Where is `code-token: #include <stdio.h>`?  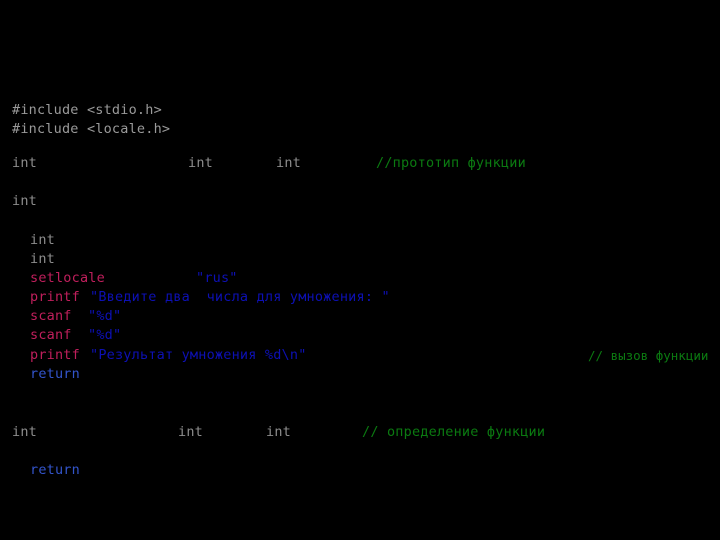
code-token: #include <stdio.h> is located at coordinates (87, 110).